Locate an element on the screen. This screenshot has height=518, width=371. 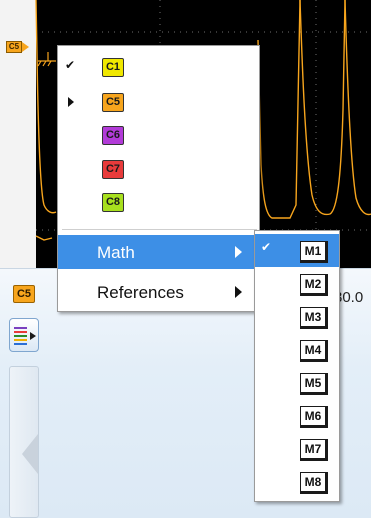
channel-marker: C5 is located at coordinates (14, 47).